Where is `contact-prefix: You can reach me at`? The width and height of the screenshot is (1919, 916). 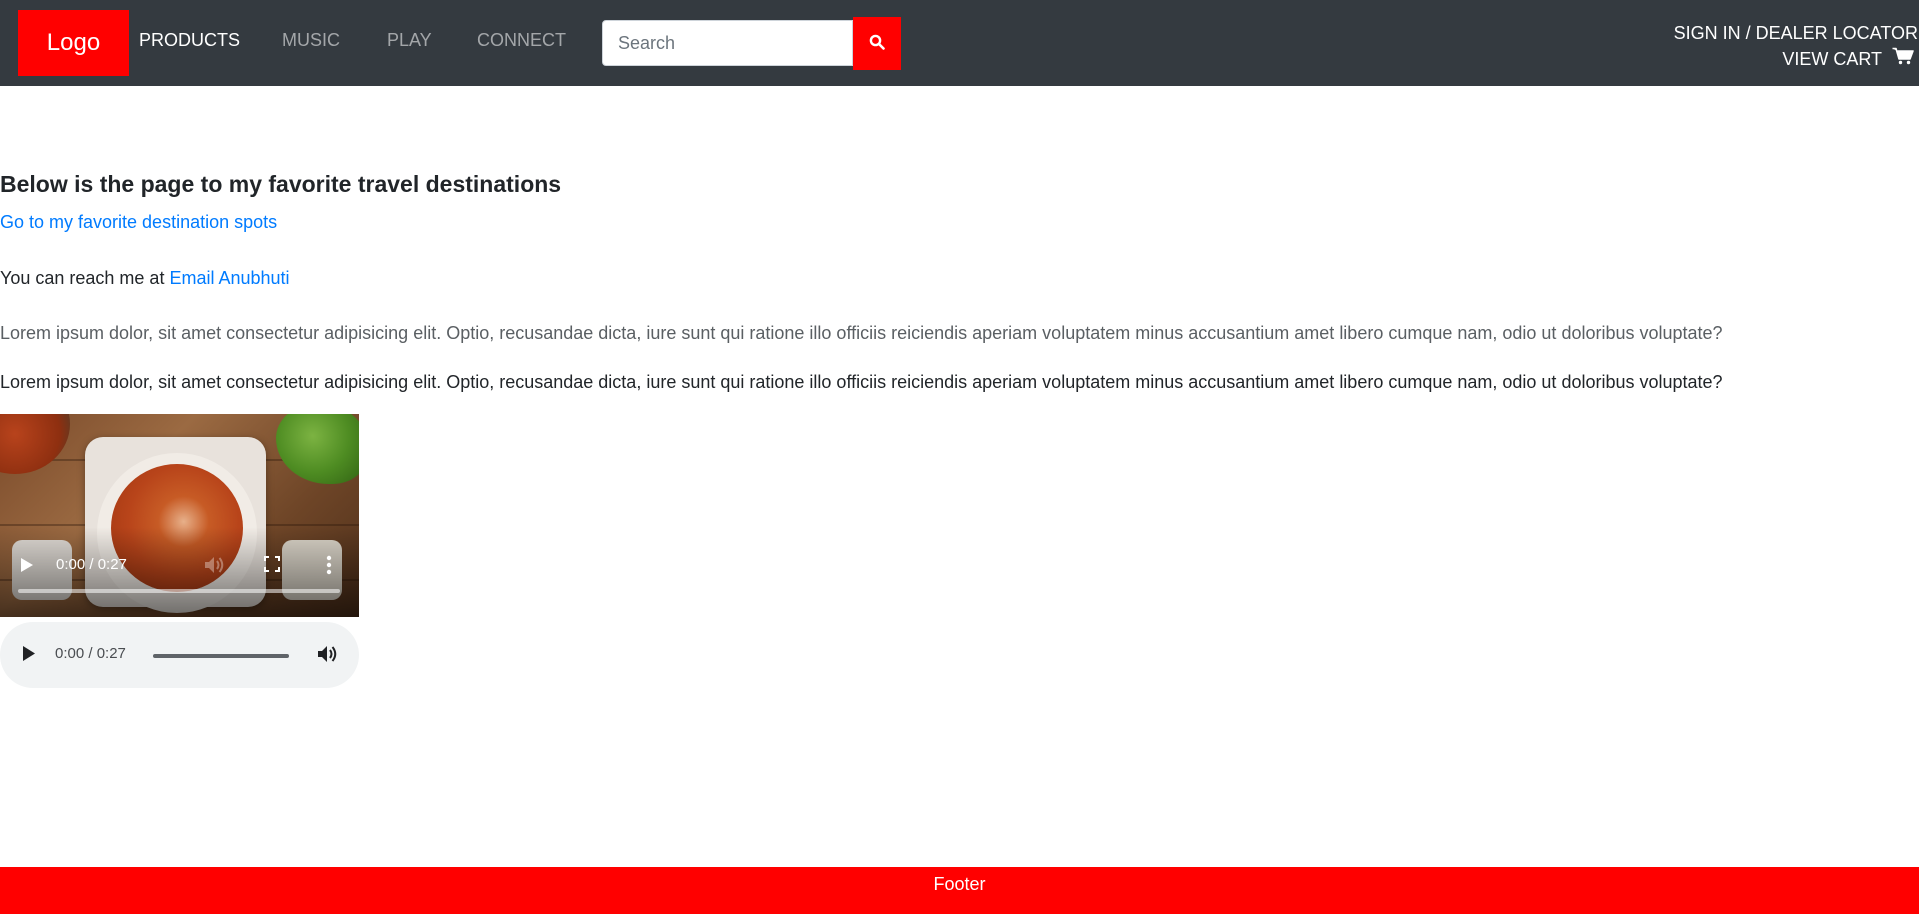 contact-prefix: You can reach me at is located at coordinates (82, 278).